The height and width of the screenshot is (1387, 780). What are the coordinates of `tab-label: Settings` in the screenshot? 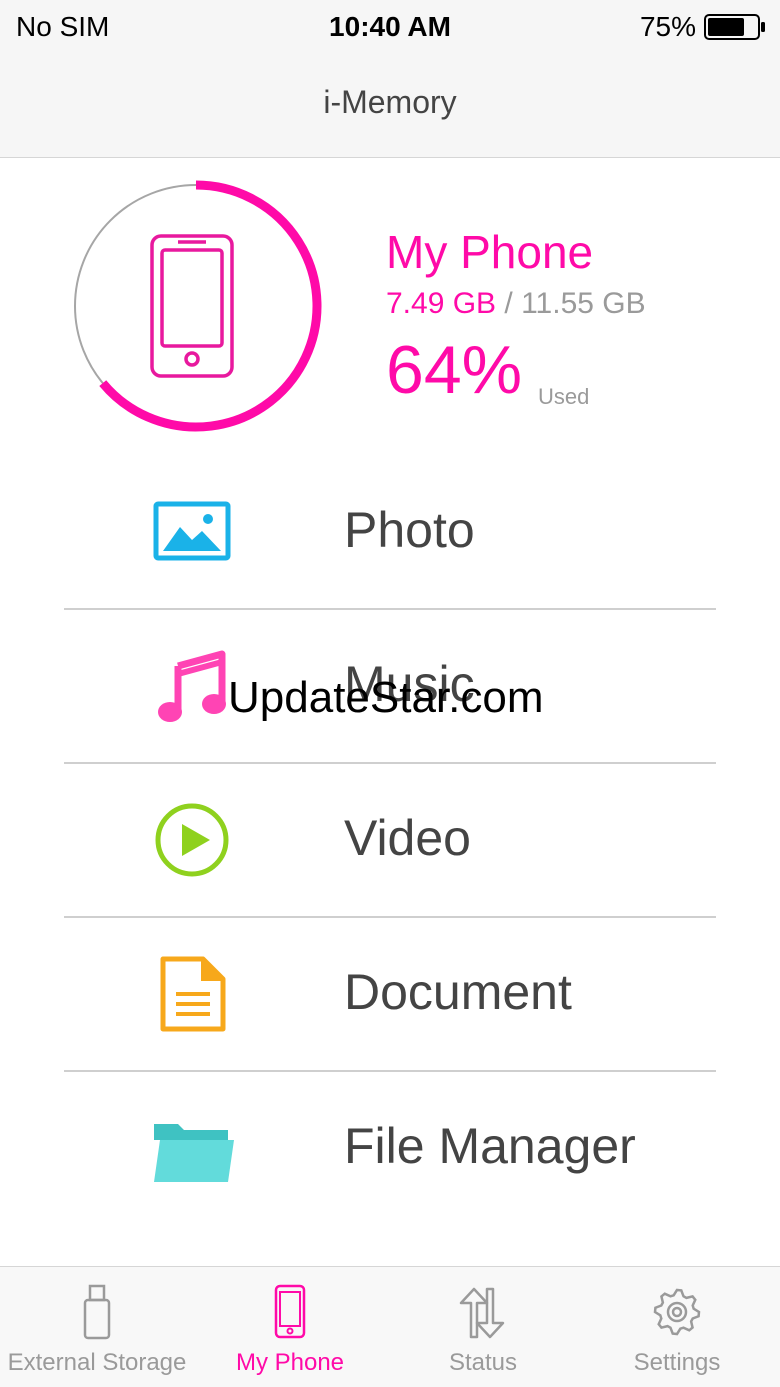 It's located at (677, 1362).